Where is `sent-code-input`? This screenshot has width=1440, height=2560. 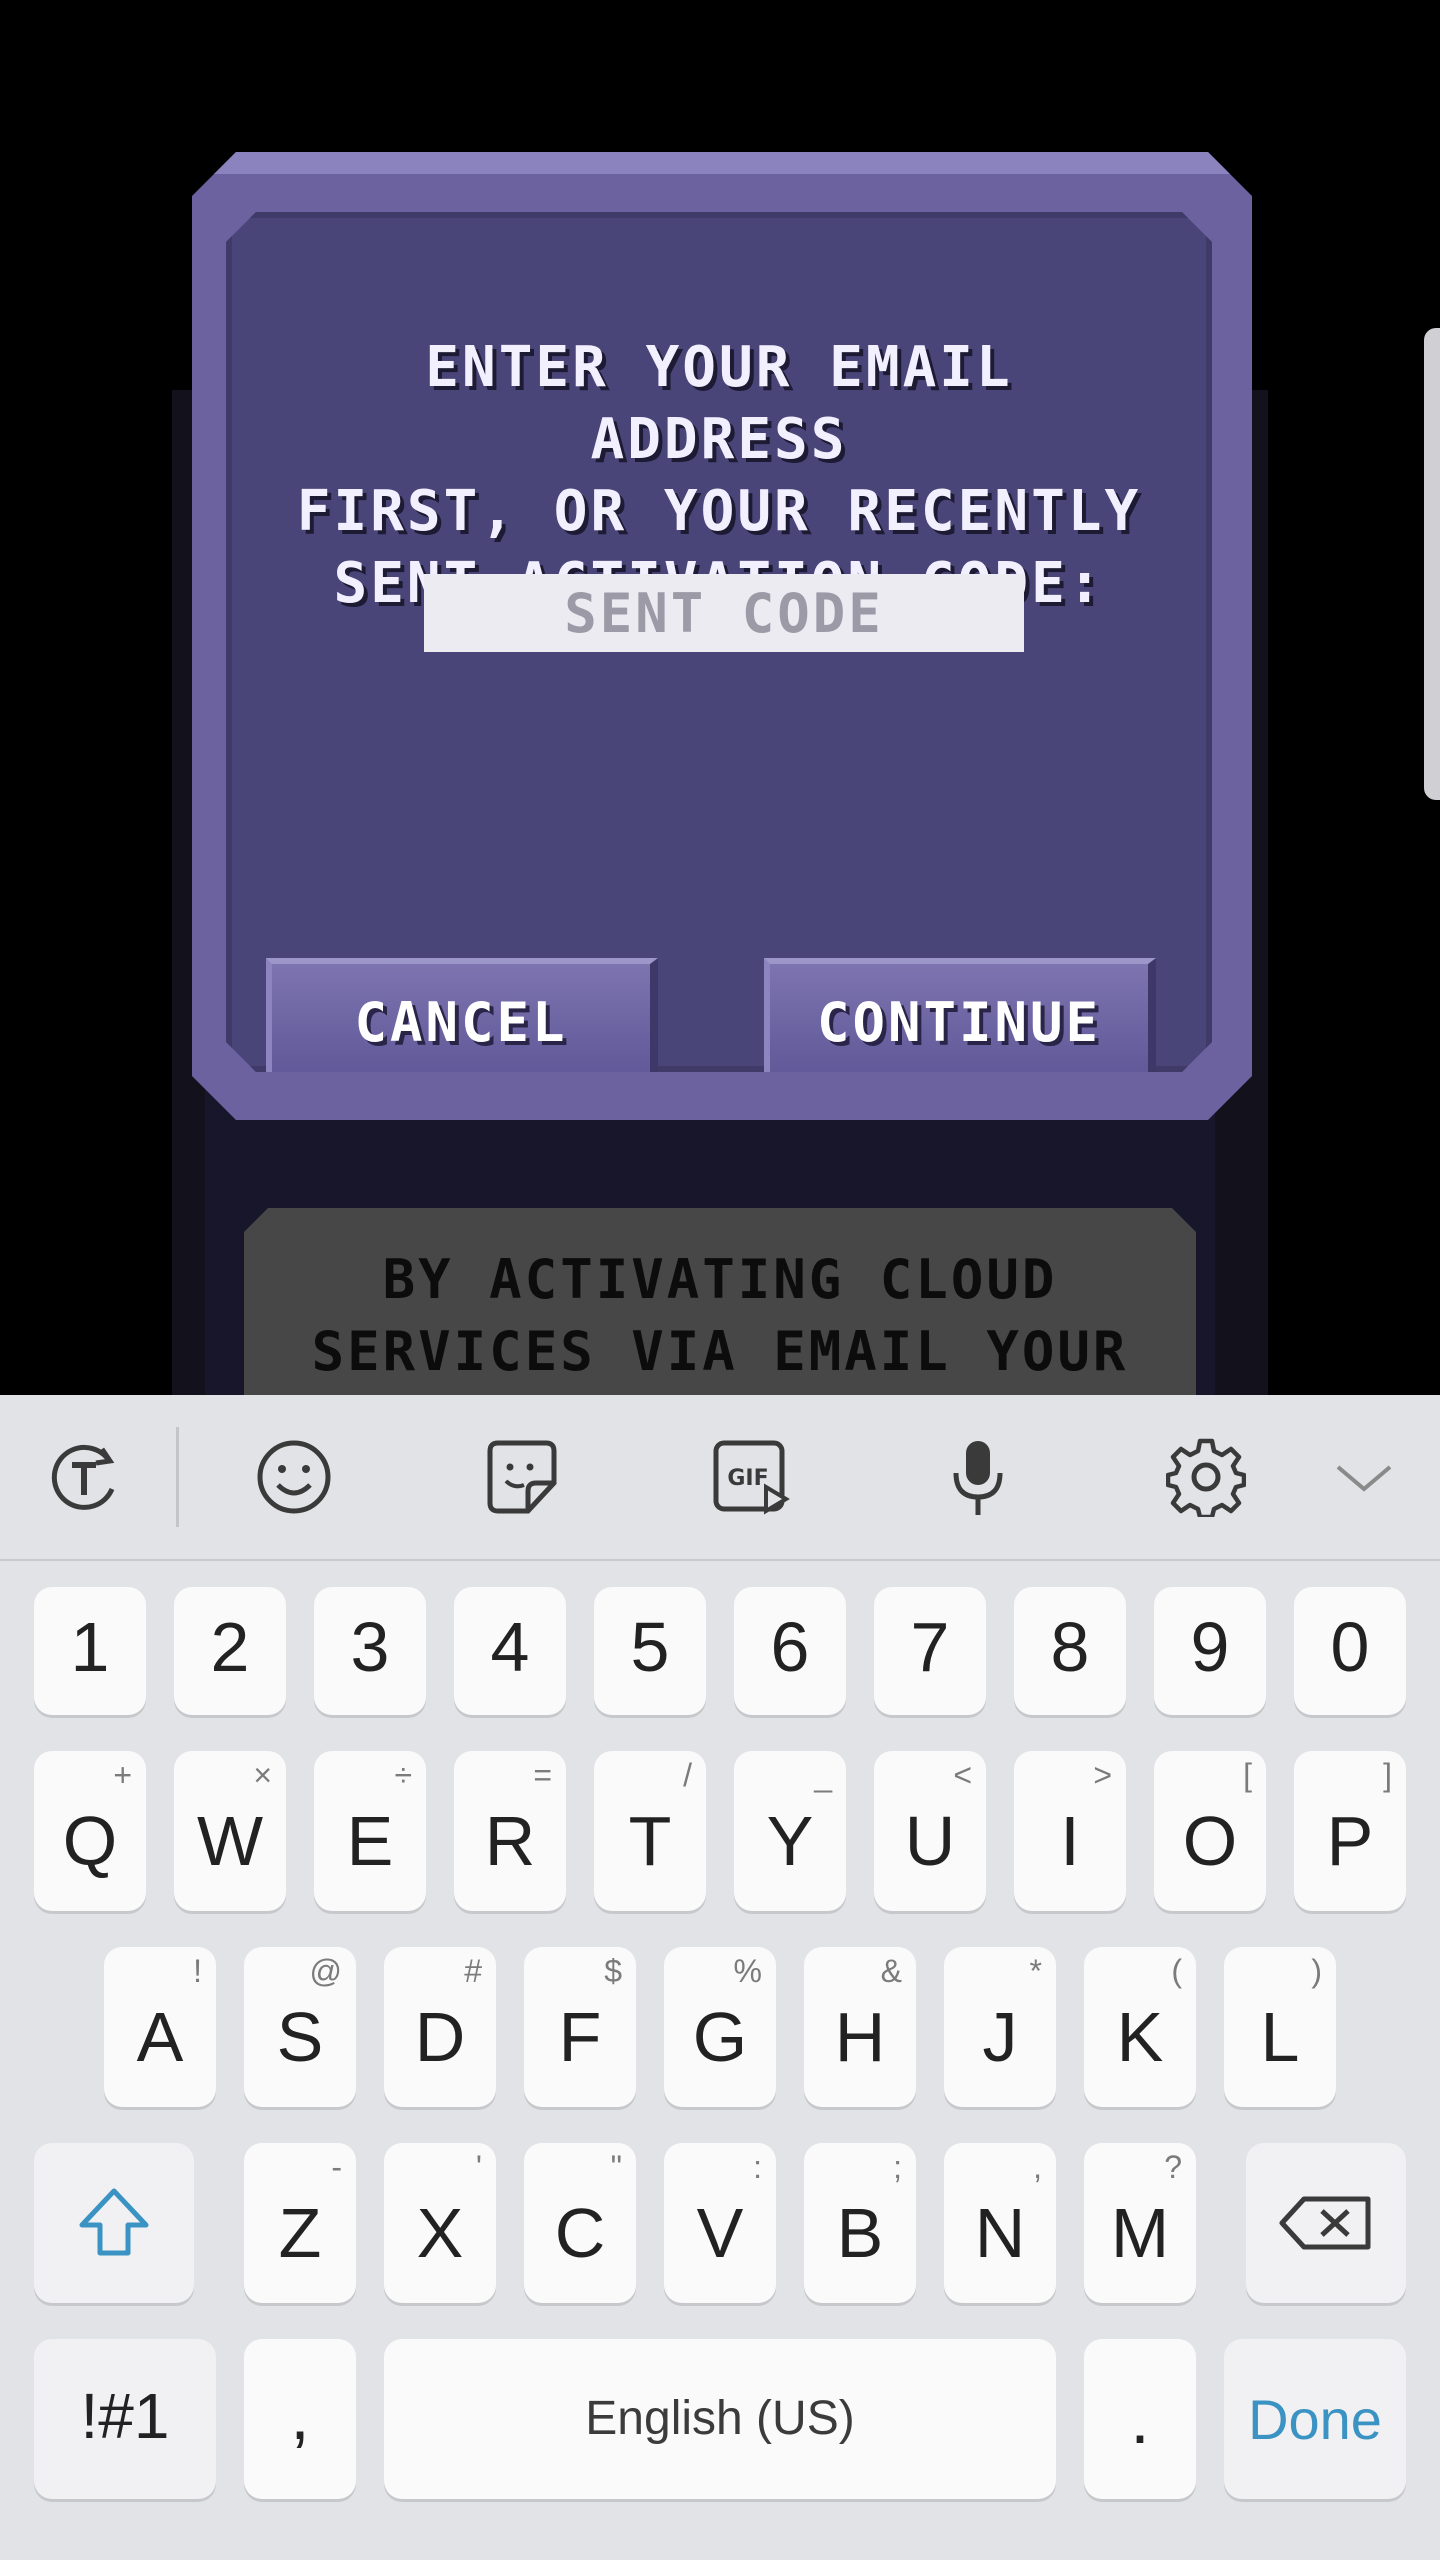 sent-code-input is located at coordinates (724, 613).